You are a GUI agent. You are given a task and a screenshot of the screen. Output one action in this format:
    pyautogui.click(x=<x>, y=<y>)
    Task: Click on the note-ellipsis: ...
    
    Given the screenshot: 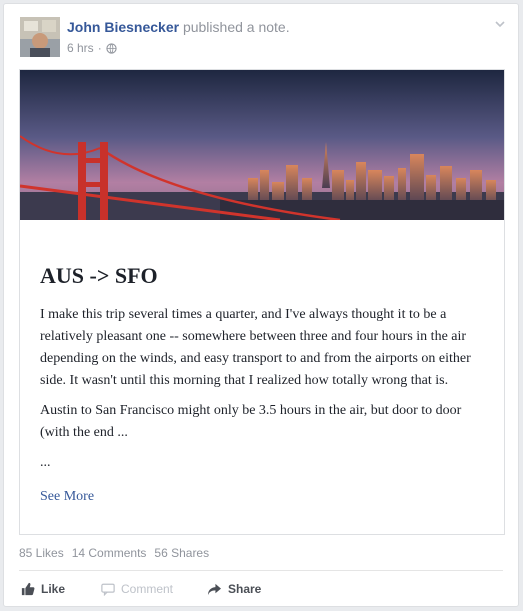 What is the action you would take?
    pyautogui.click(x=45, y=462)
    